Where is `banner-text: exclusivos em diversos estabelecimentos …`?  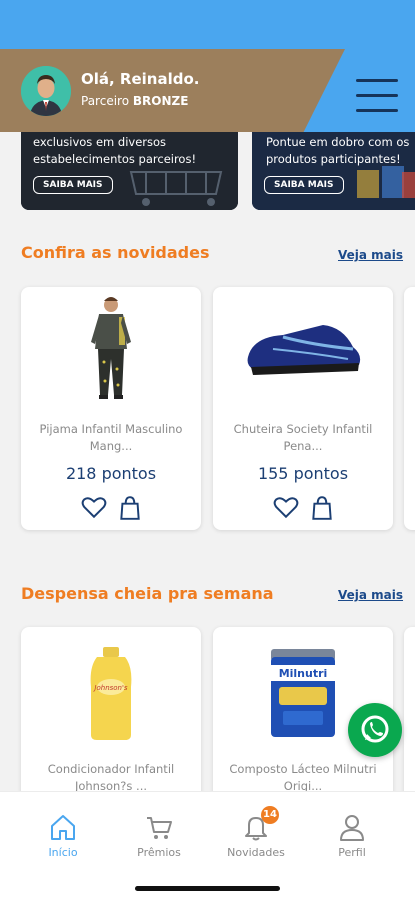
banner-text: exclusivos em diversos estabelecimentos … is located at coordinates (115, 150).